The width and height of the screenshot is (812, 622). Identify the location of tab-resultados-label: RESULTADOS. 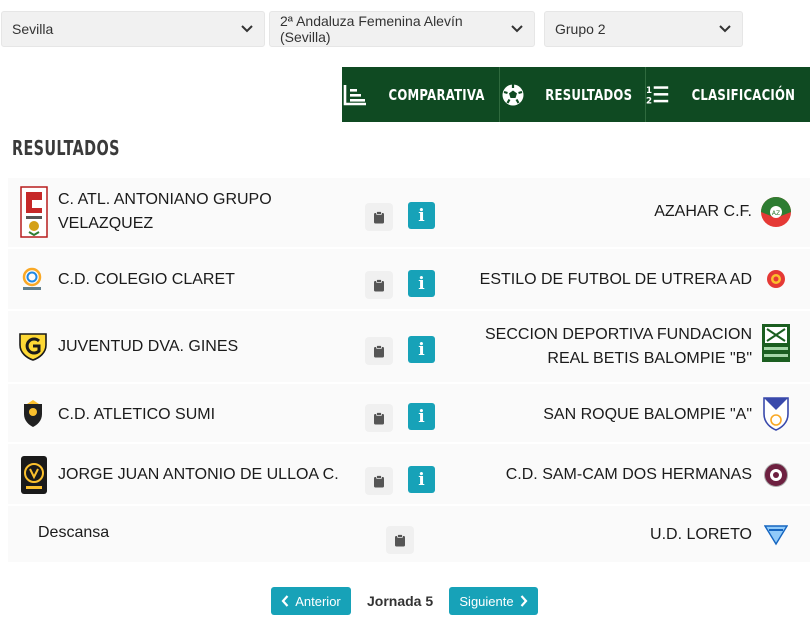
(588, 94).